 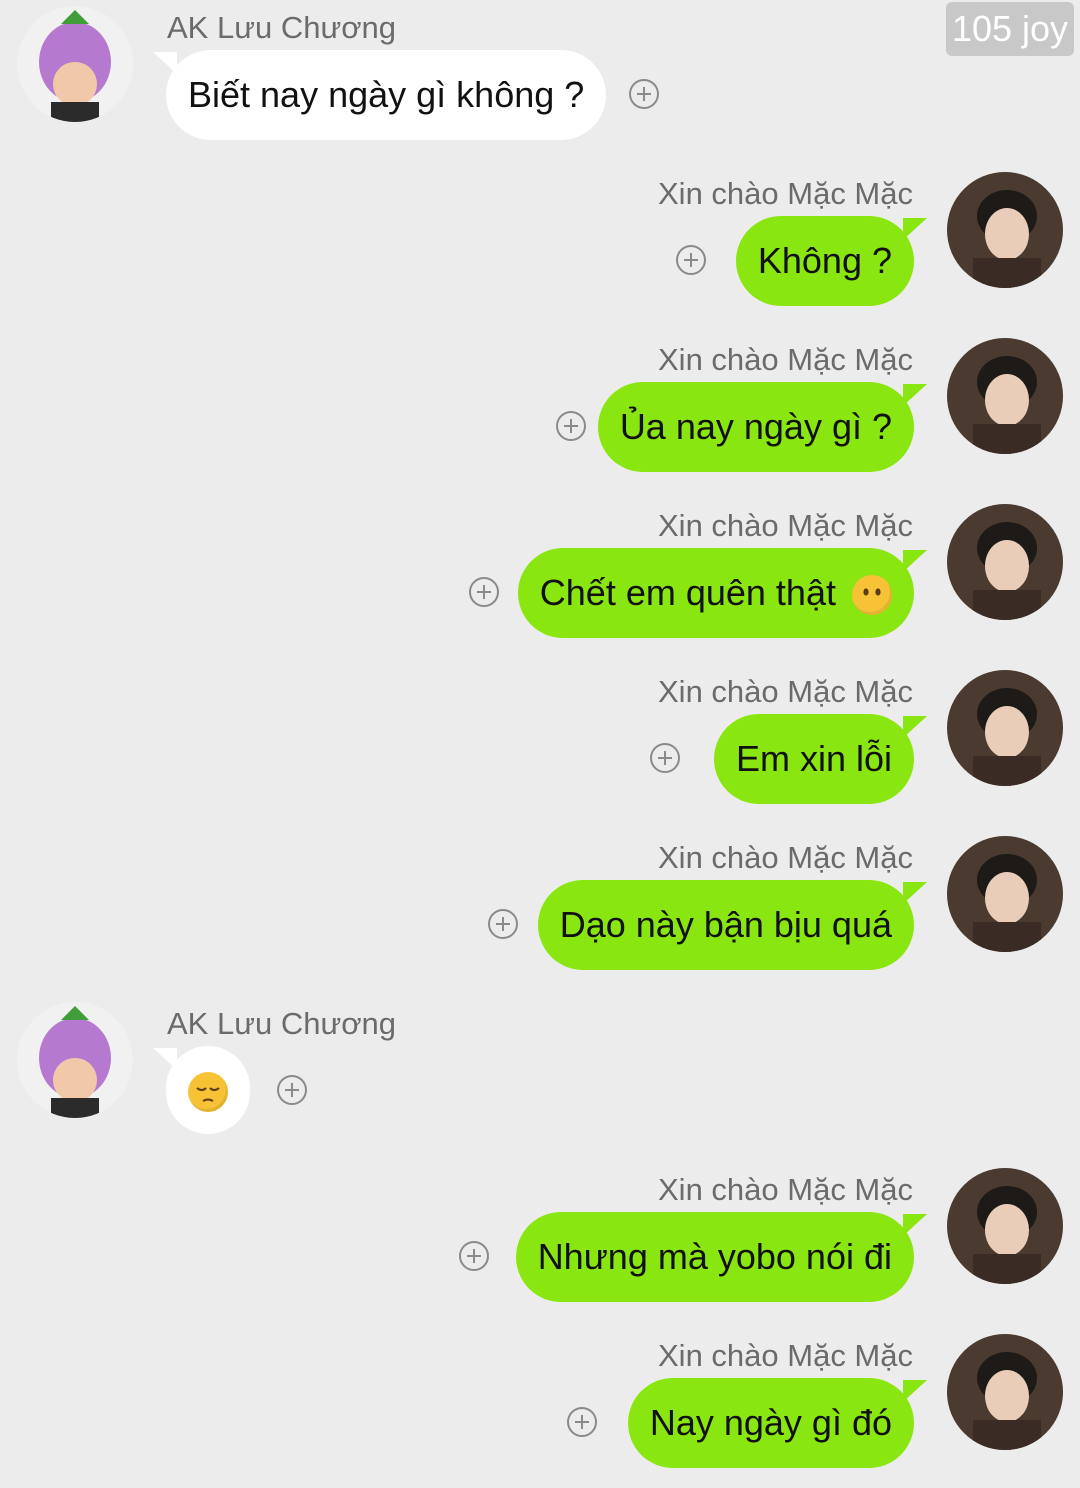 I want to click on watermark-badge: 105 joy, so click(x=1010, y=29).